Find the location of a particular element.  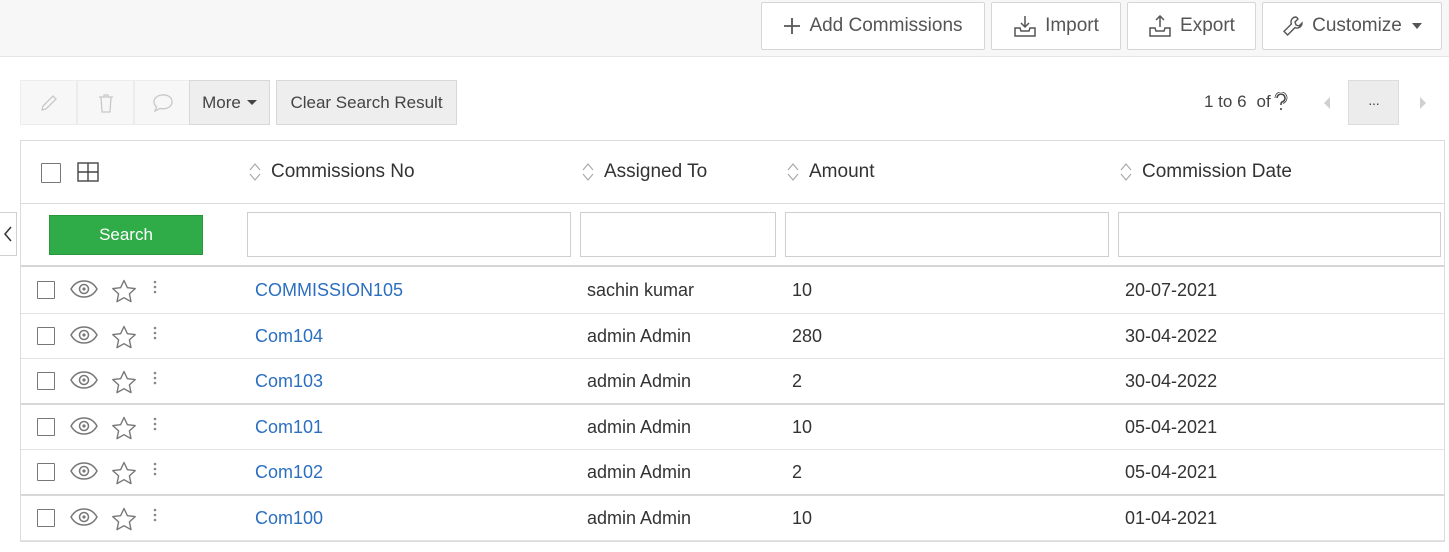

export-icon is located at coordinates (1160, 26).